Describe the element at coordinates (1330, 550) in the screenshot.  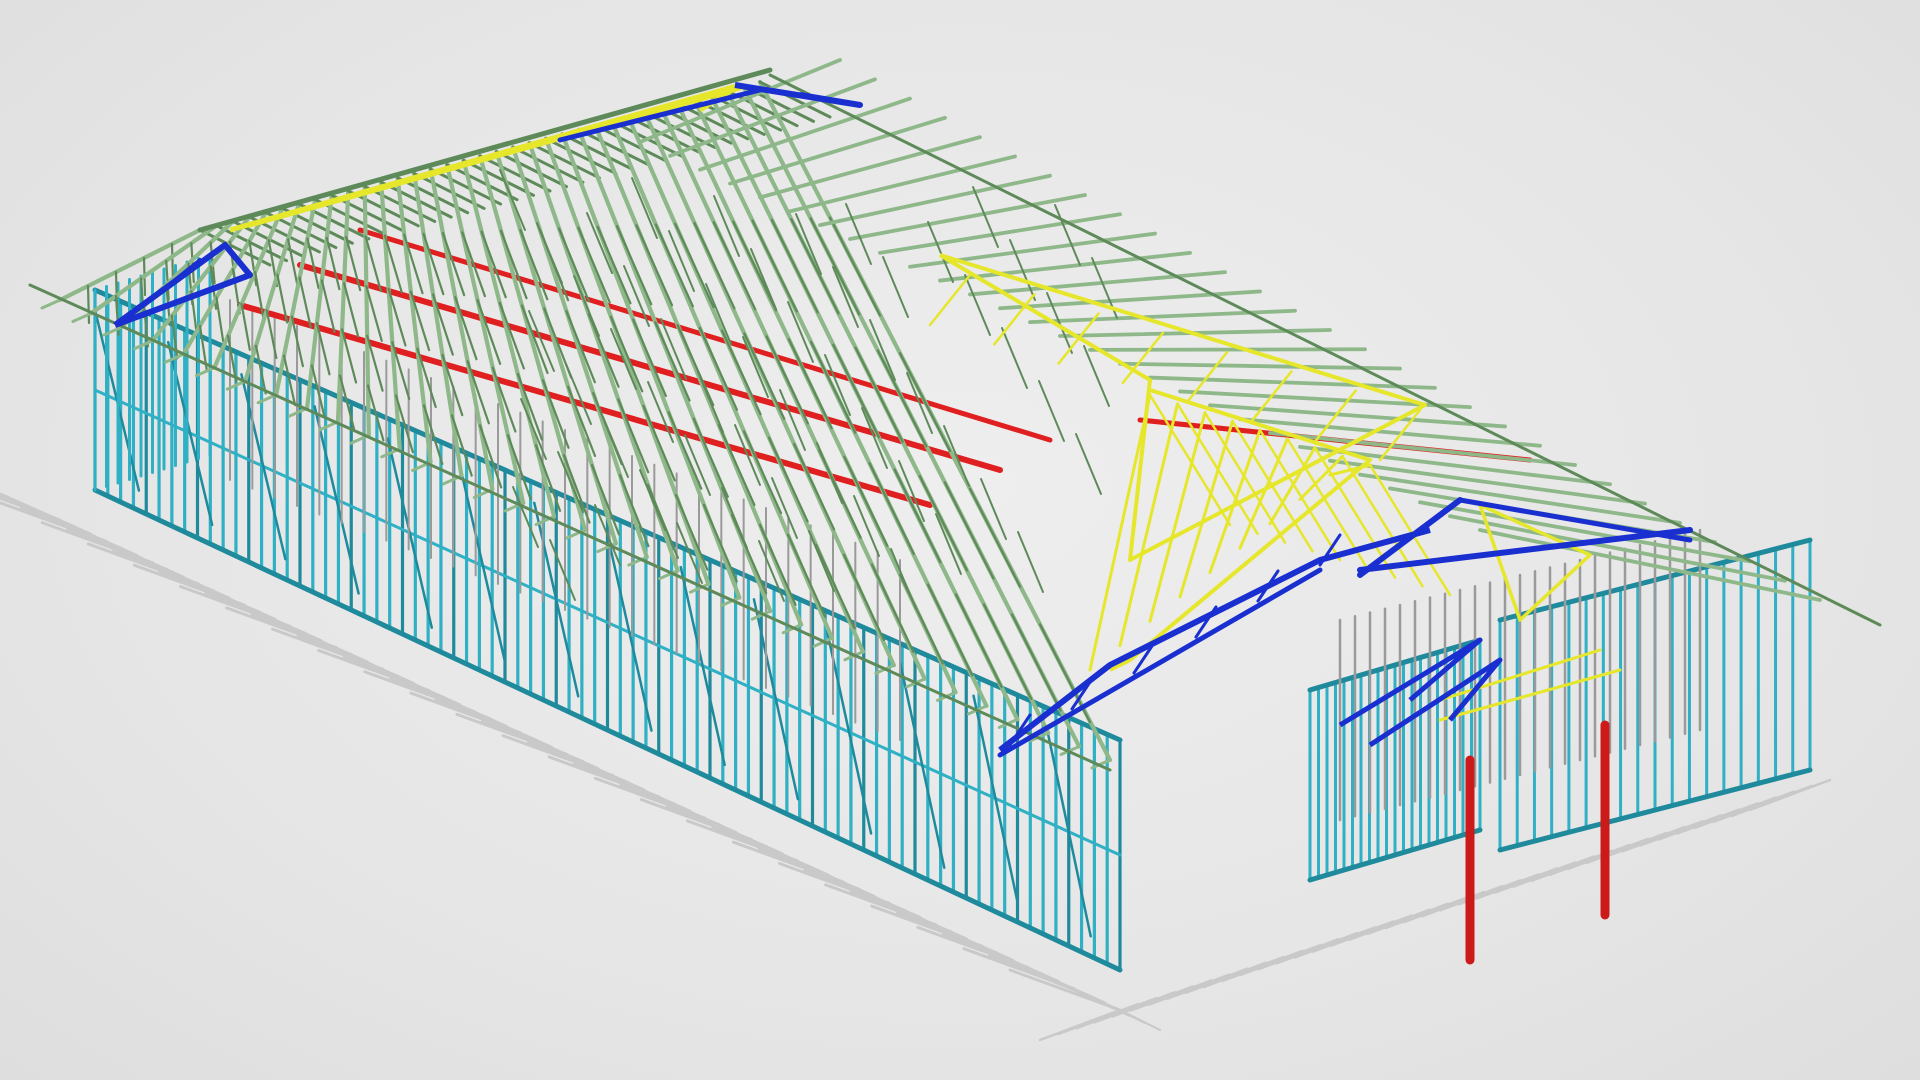
I see `girder-web` at that location.